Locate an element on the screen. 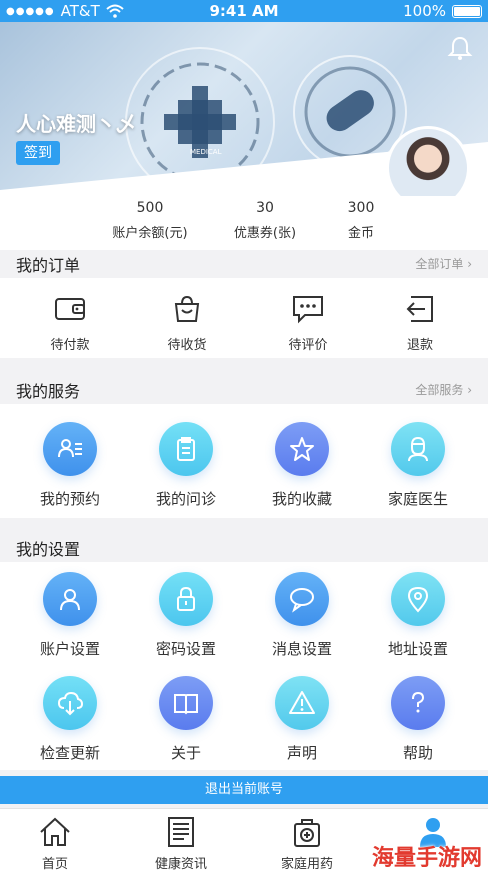  comment-icon is located at coordinates (308, 310).